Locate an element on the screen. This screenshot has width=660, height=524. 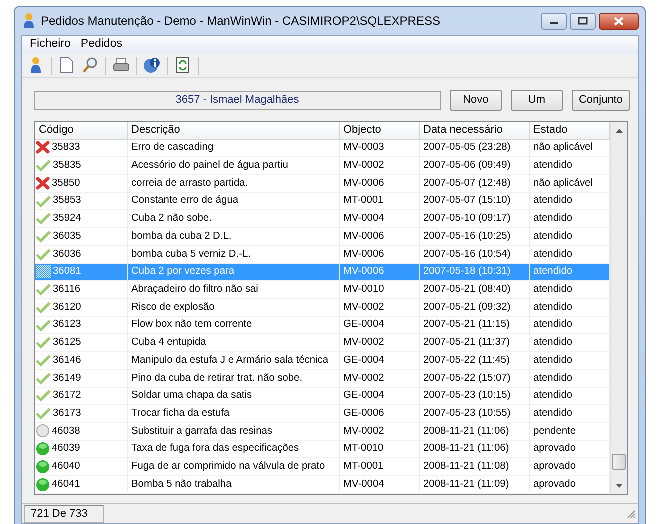
table-cell: Acessório do painel de água partiu is located at coordinates (210, 165).